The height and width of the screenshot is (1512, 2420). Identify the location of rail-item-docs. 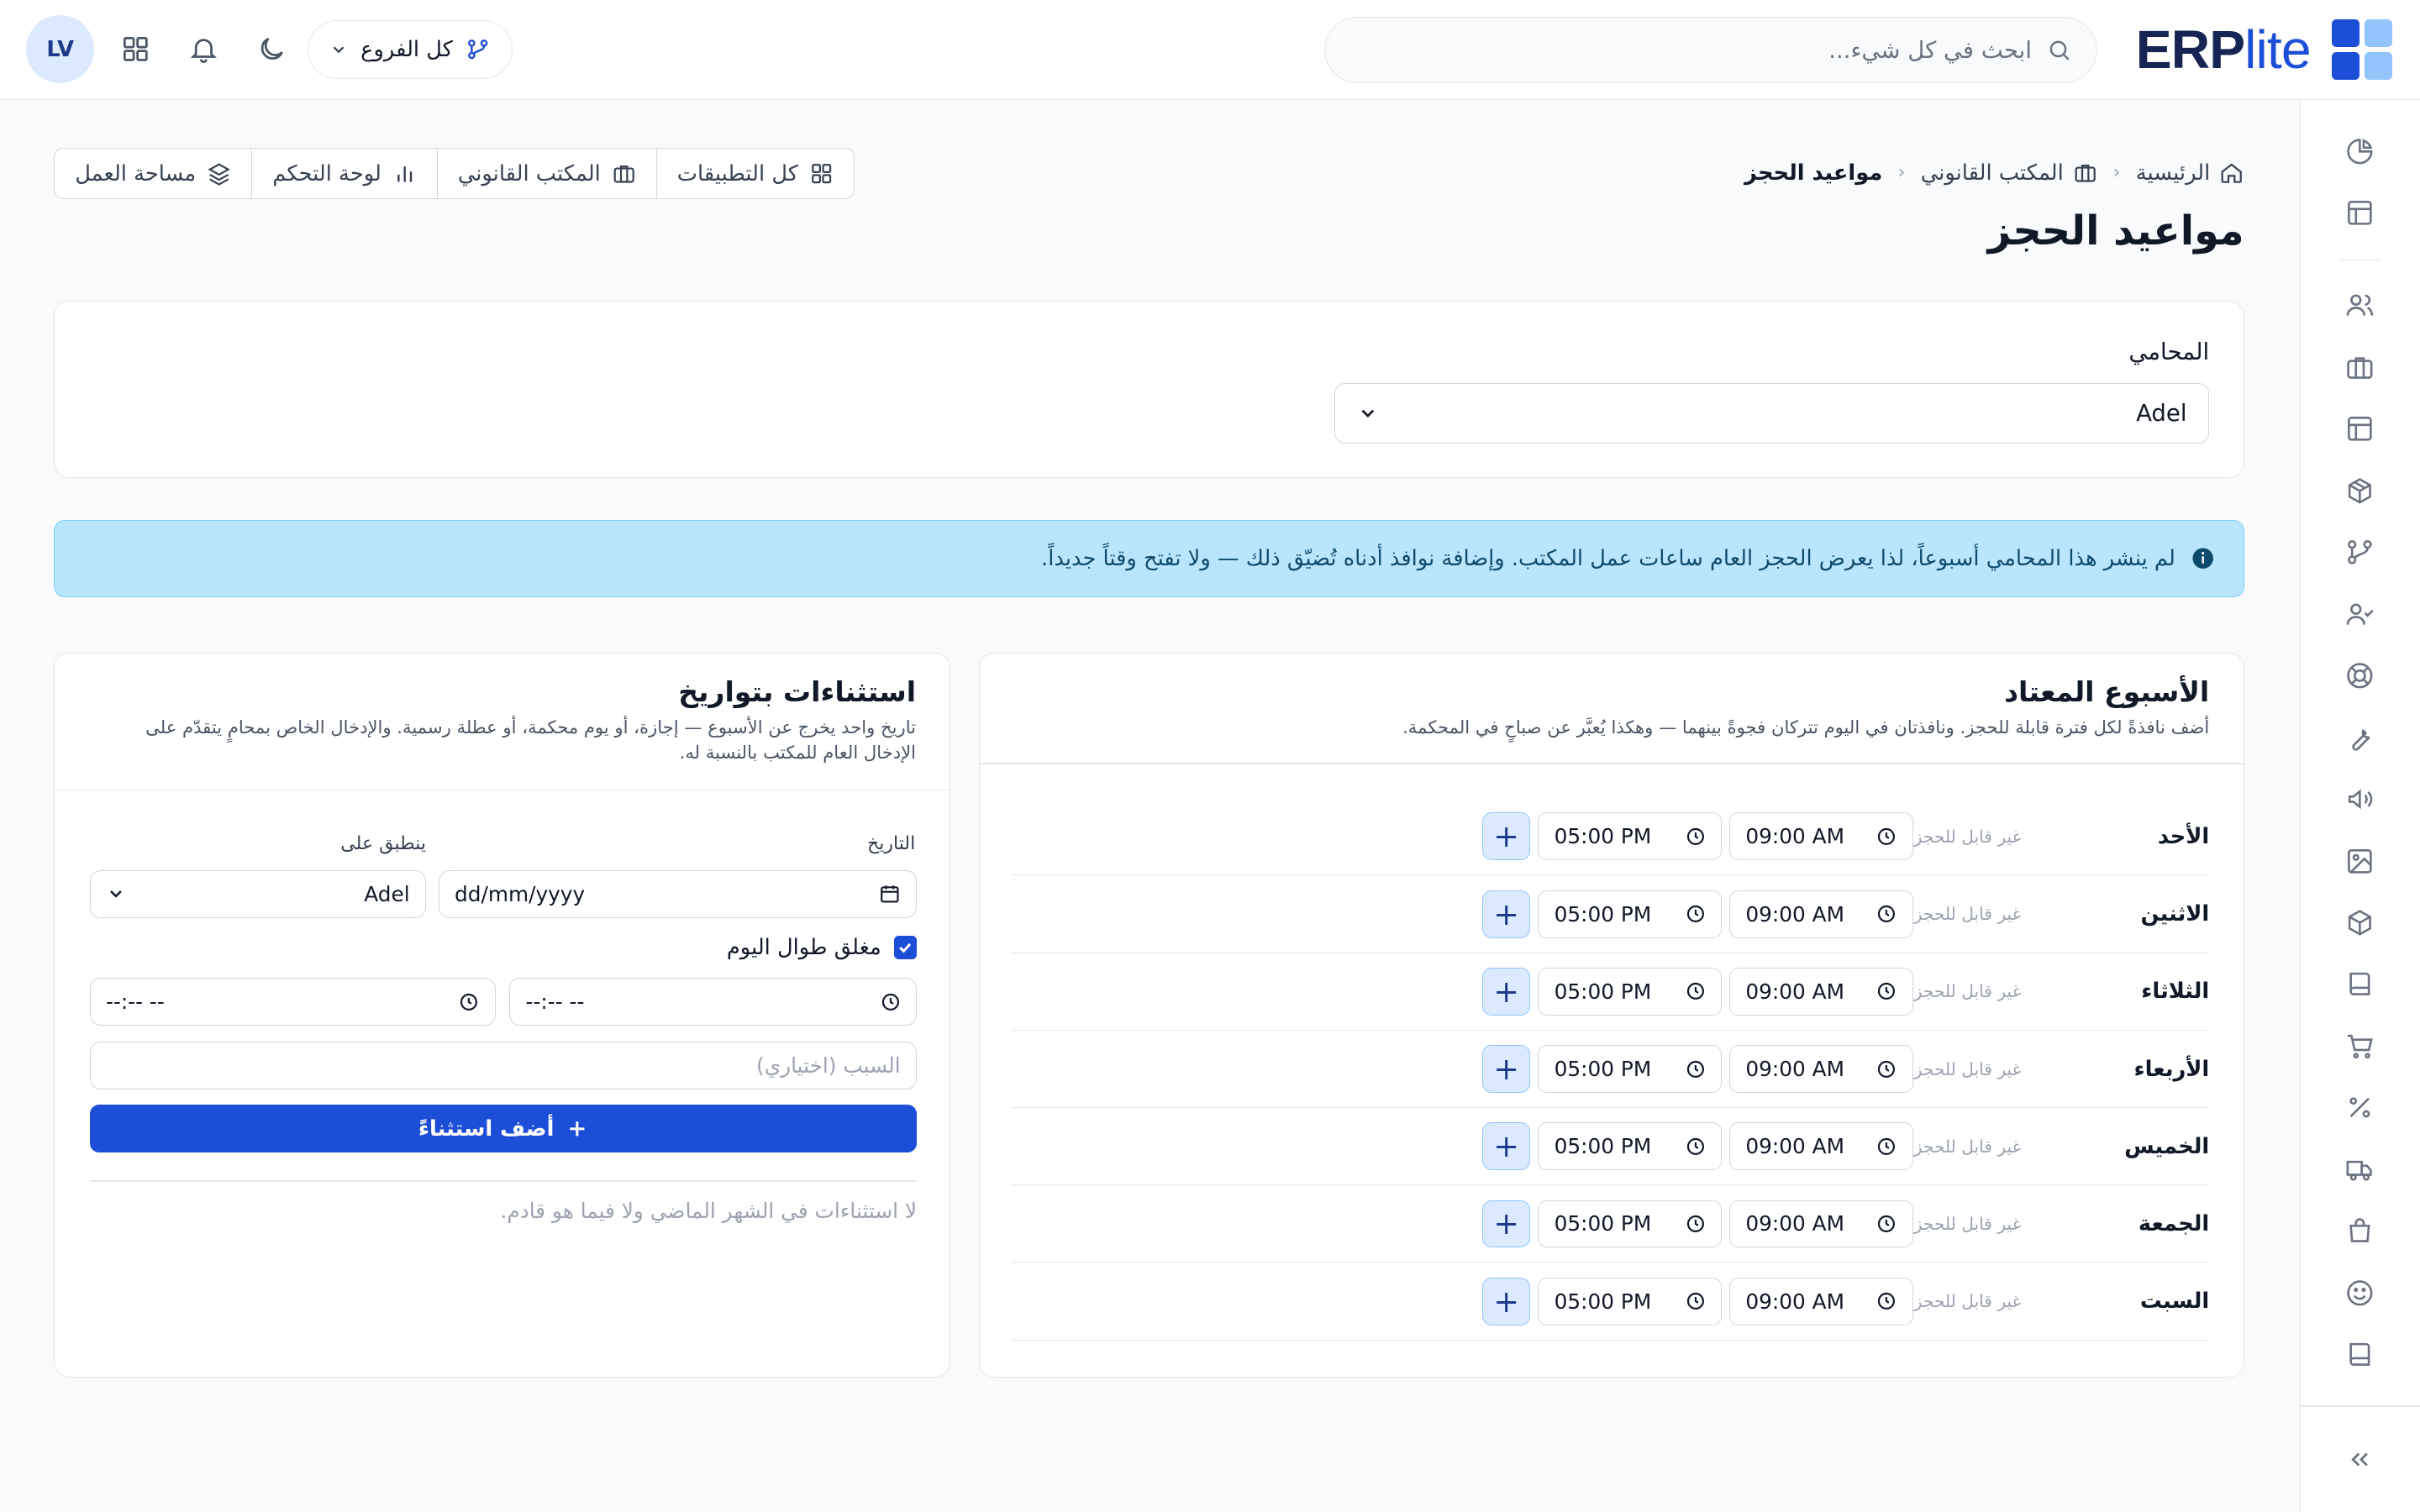
(2359, 1354).